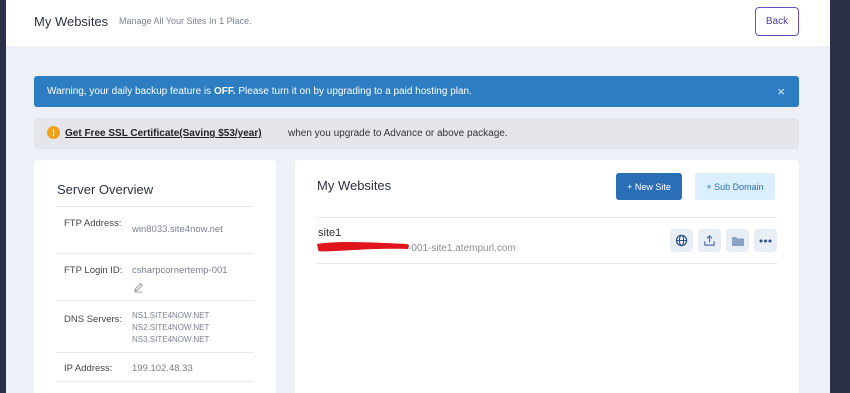 Image resolution: width=850 pixels, height=393 pixels. I want to click on file-manager-button, so click(737, 240).